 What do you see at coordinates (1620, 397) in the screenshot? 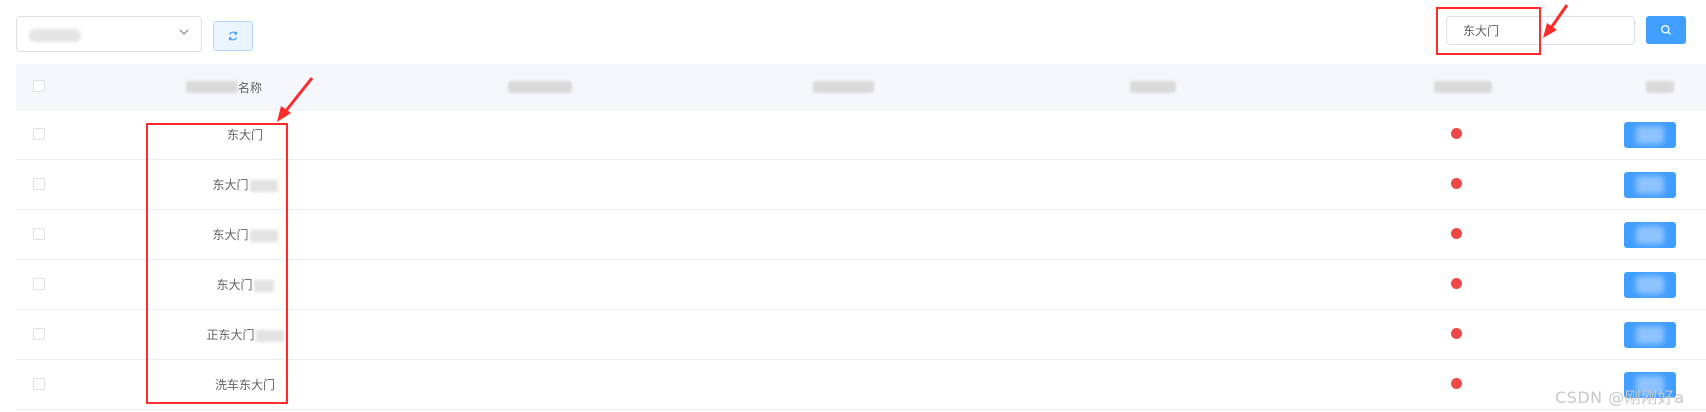
I see `watermark: CSDN @刚刚好a` at bounding box center [1620, 397].